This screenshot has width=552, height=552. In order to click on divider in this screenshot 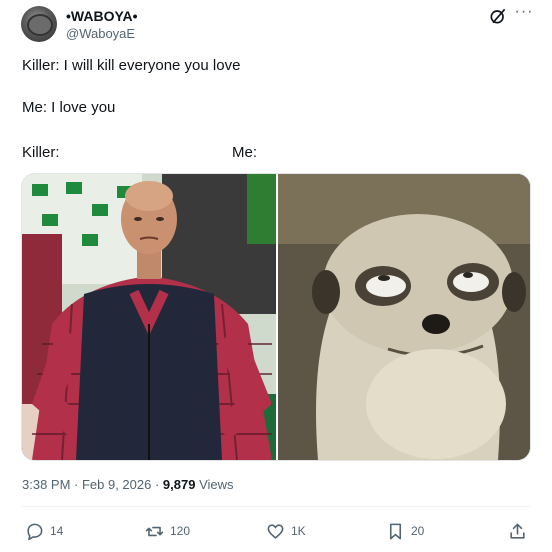, I will do `click(276, 506)`.